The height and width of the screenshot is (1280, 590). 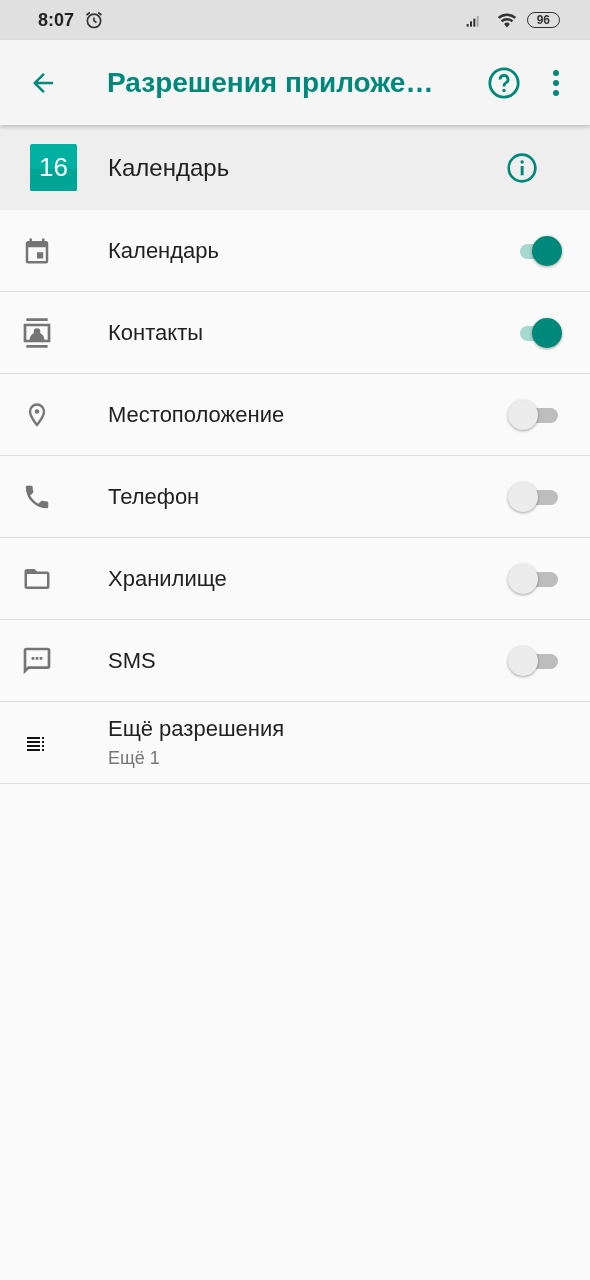 What do you see at coordinates (504, 82) in the screenshot?
I see `help-icon` at bounding box center [504, 82].